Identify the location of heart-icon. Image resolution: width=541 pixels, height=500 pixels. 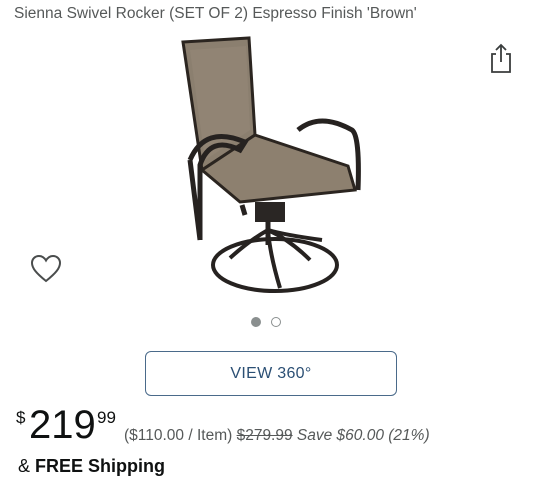
(46, 269).